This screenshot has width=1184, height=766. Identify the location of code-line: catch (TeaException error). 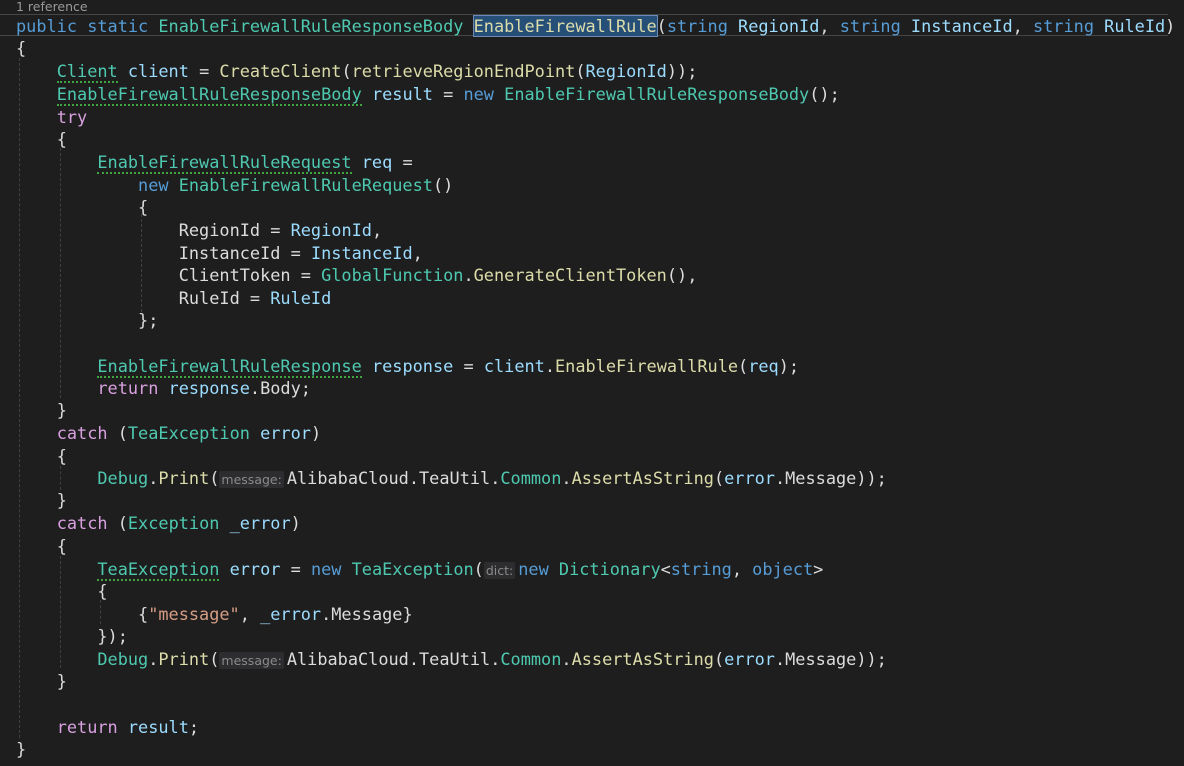
(168, 433).